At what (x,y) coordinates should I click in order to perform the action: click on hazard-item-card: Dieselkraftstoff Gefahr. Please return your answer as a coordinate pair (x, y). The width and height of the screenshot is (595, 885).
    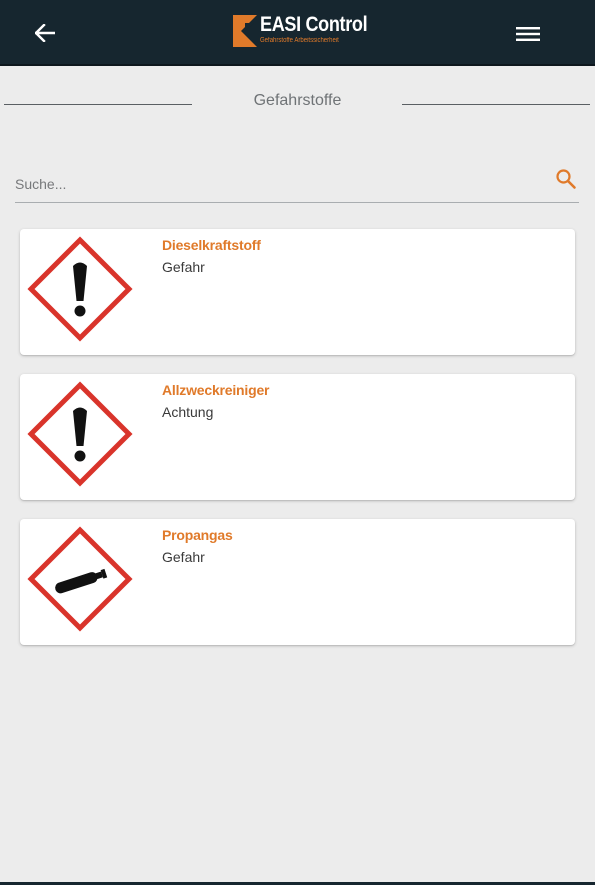
    Looking at the image, I should click on (297, 292).